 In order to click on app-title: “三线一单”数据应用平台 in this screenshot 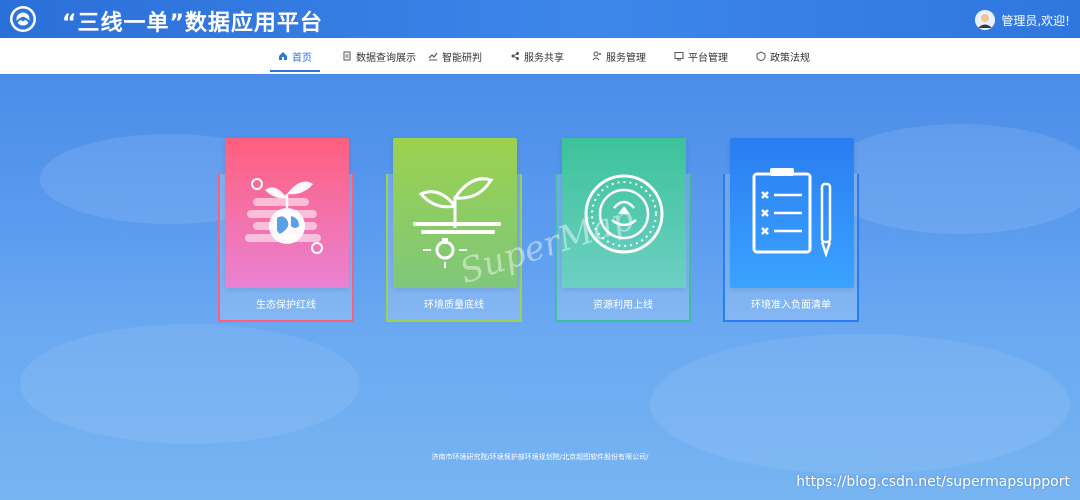, I will do `click(192, 23)`.